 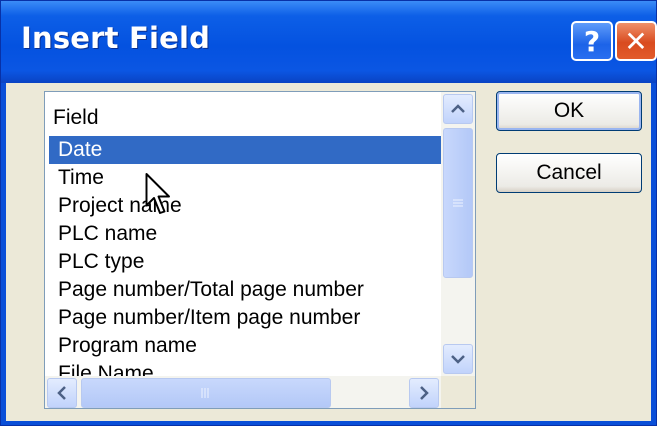 I want to click on scroll-right-button, so click(x=424, y=393).